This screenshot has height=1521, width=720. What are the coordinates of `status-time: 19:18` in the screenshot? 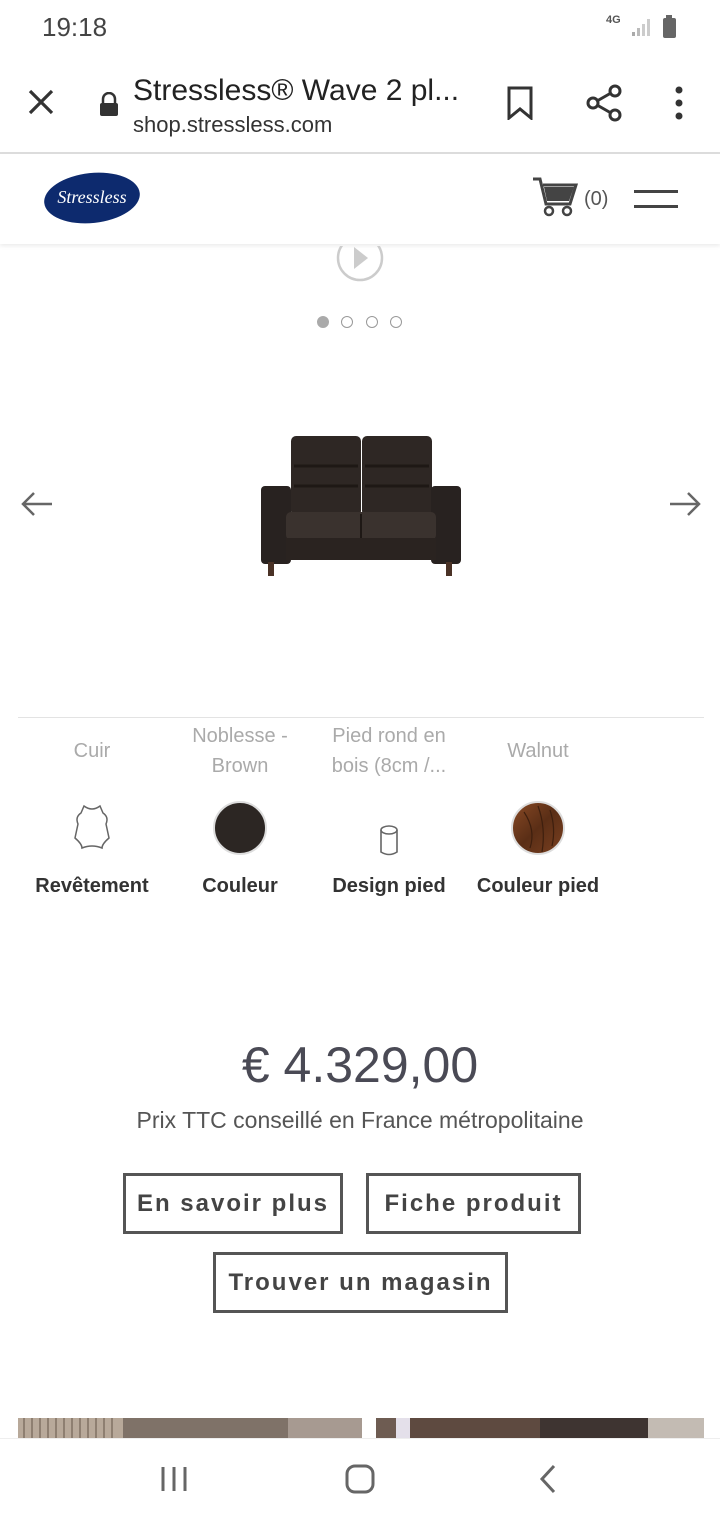 It's located at (75, 27).